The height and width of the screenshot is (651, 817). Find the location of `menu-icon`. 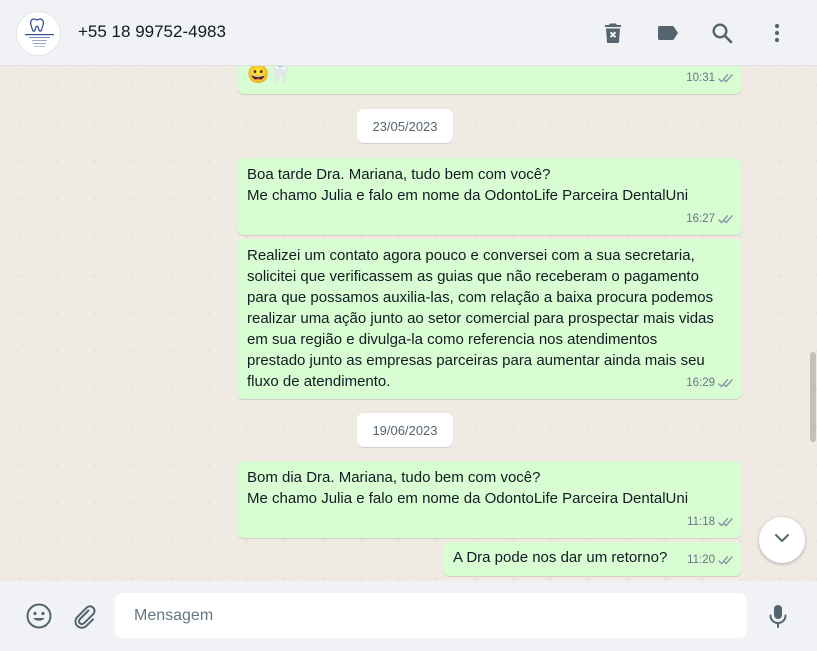

menu-icon is located at coordinates (777, 33).